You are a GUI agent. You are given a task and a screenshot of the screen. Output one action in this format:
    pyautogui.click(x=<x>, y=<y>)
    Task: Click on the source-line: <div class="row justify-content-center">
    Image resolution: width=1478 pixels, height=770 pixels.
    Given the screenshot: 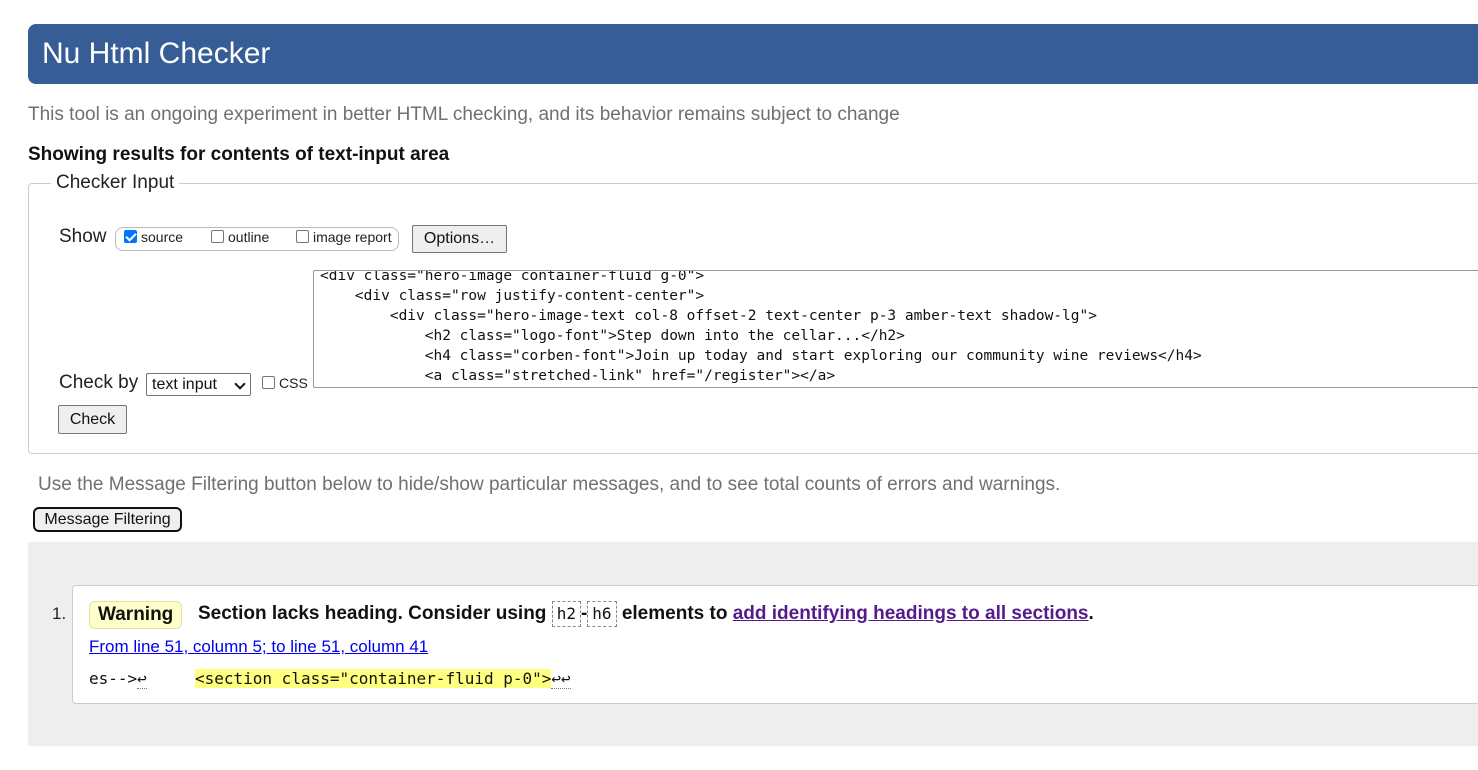 What is the action you would take?
    pyautogui.click(x=512, y=296)
    